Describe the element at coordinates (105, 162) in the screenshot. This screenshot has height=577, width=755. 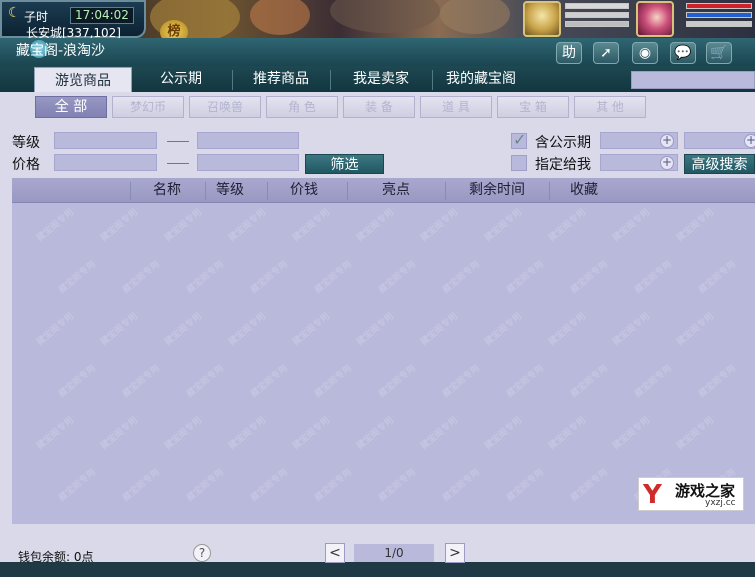
I see `price-min-input` at that location.